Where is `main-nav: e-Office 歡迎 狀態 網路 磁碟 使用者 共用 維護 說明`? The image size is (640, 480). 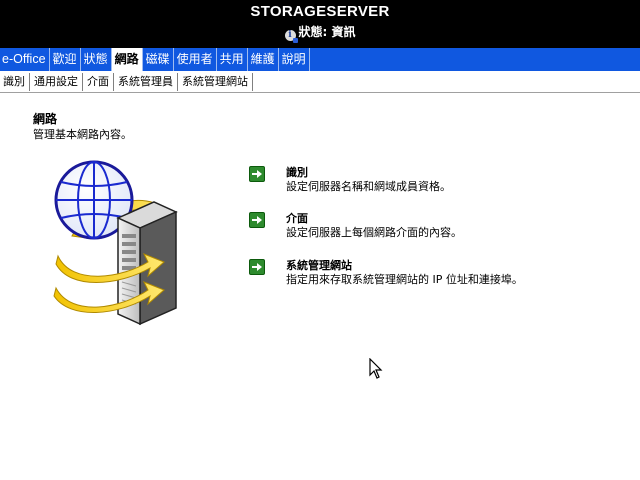
main-nav: e-Office 歡迎 狀態 網路 磁碟 使用者 共用 維護 說明 is located at coordinates (320, 59).